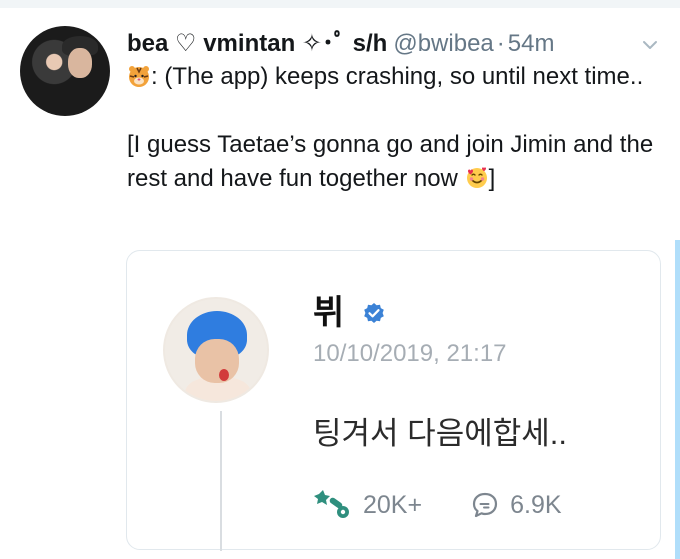 This screenshot has height=559, width=680. Describe the element at coordinates (410, 353) in the screenshot. I see `card-date: 10/10/2019, 21:17` at that location.